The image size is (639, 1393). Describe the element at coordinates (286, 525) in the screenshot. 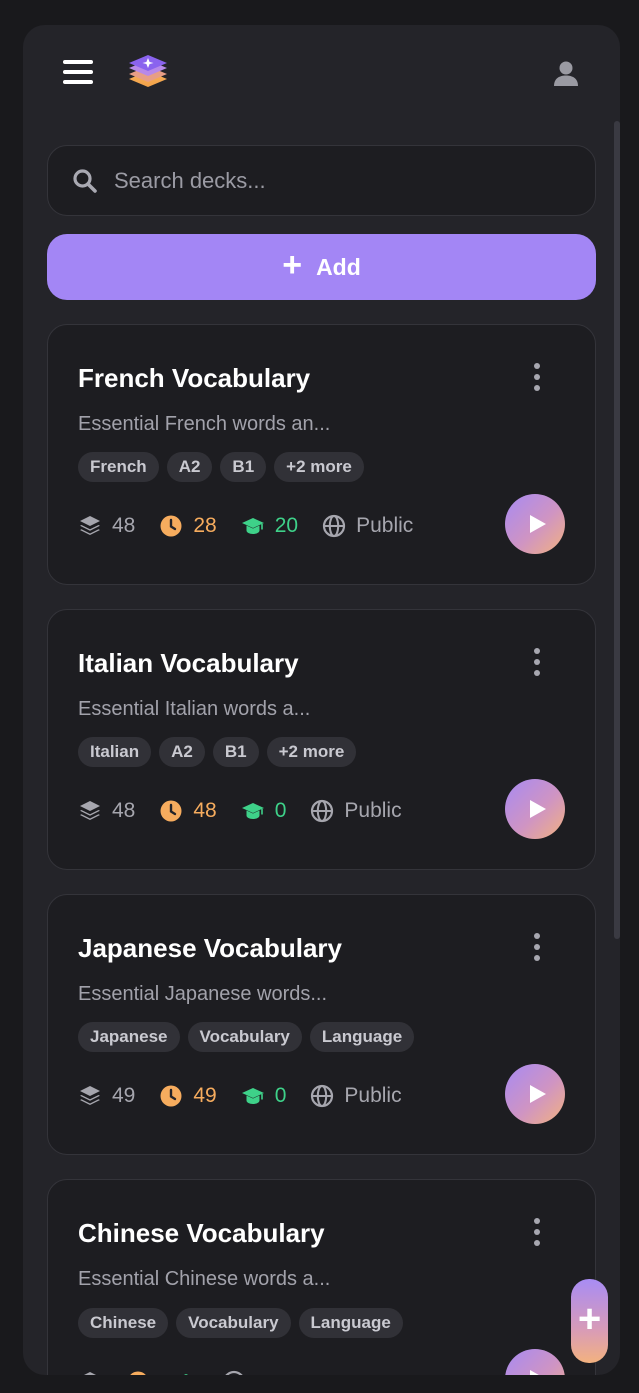

I see `learned-count-value: 20` at that location.